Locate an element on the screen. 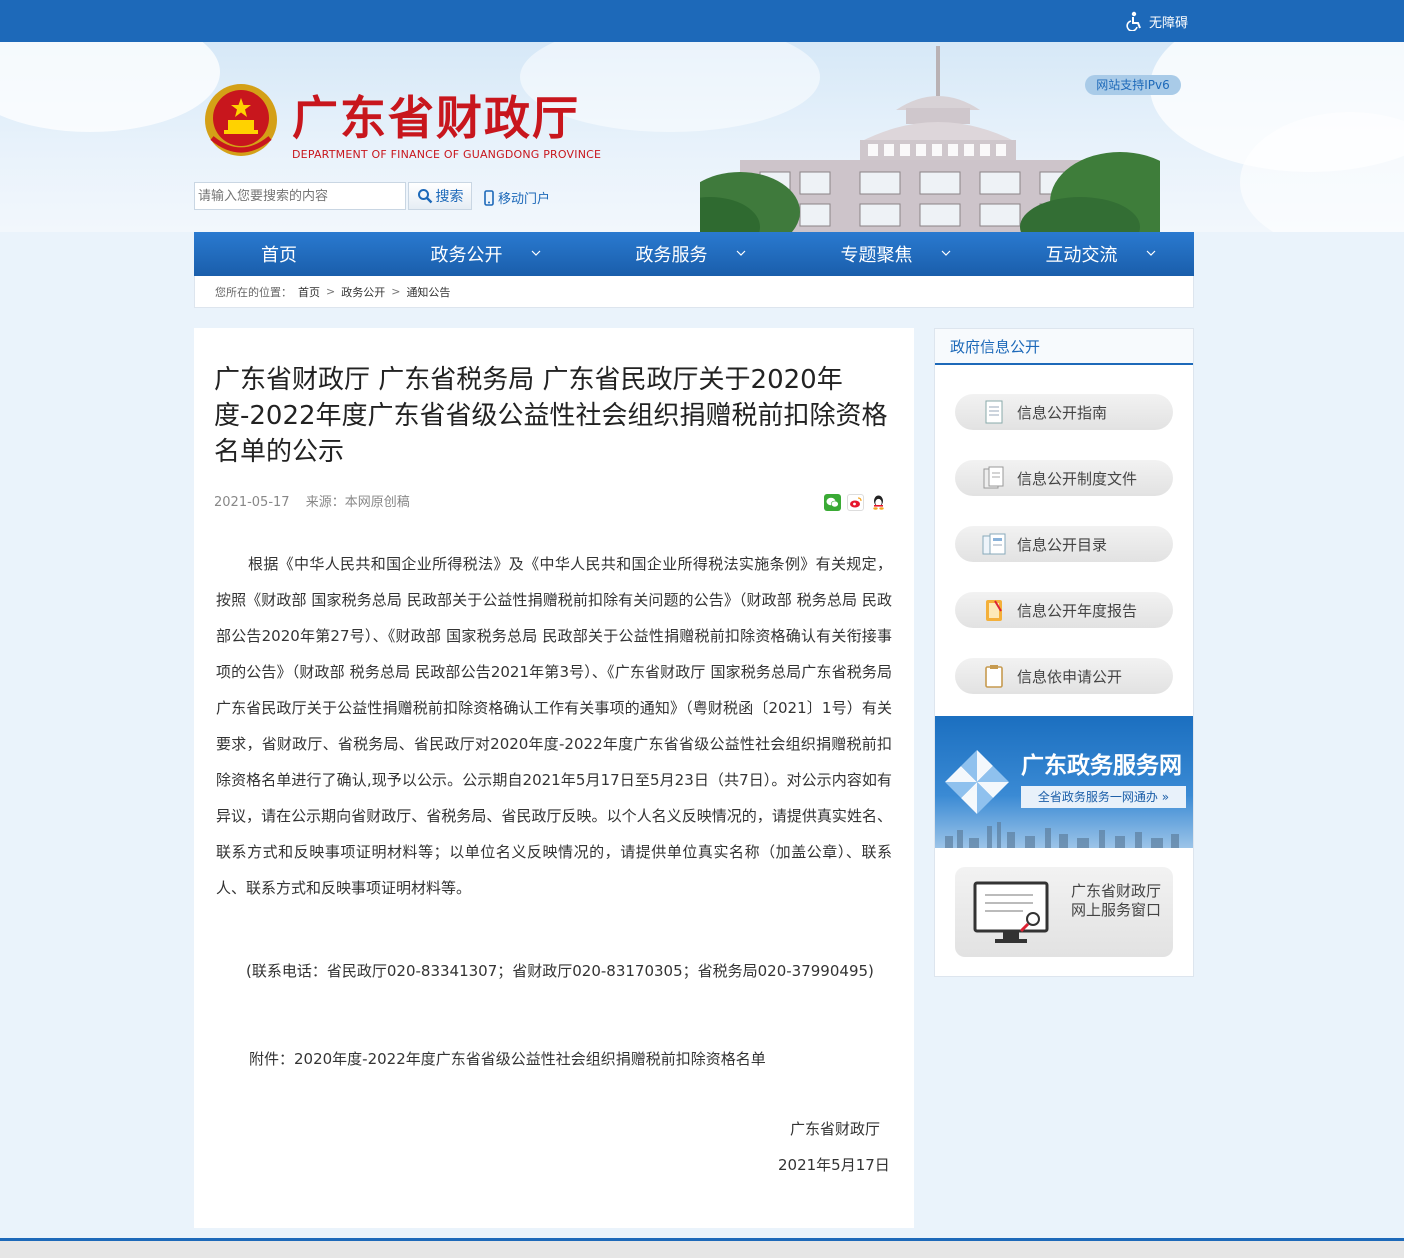 The image size is (1404, 1258). nav-home: 首页 is located at coordinates (279, 254).